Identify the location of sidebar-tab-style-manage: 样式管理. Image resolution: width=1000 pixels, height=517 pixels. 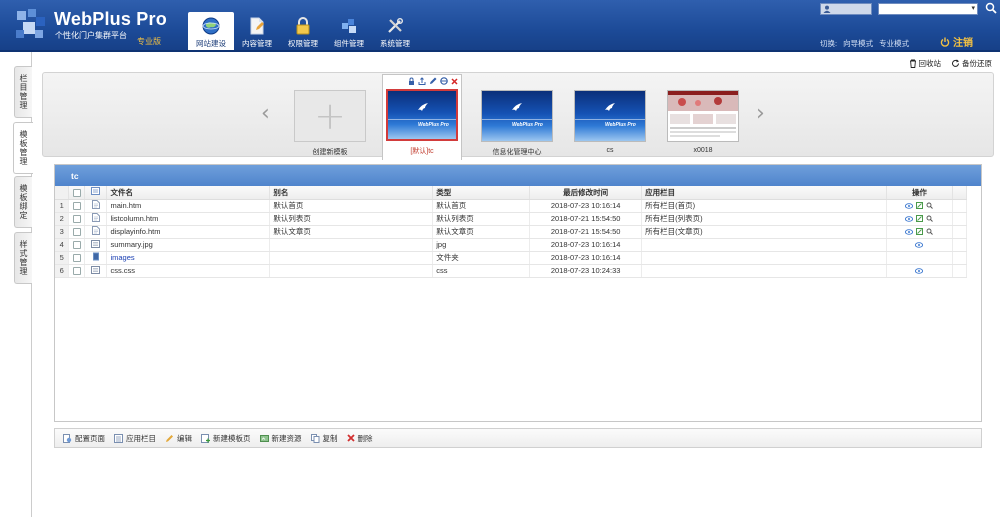
(23, 258).